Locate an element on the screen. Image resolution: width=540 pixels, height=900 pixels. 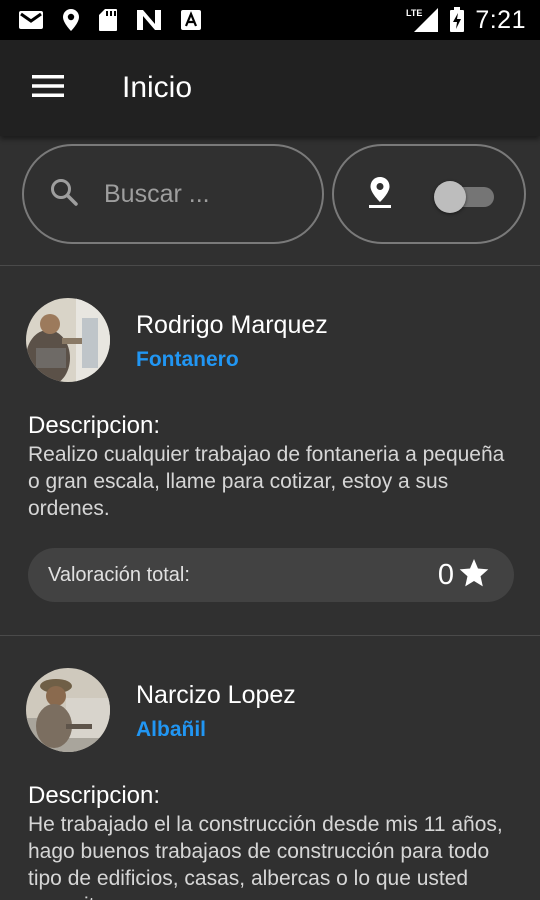
battery-charging-icon is located at coordinates (457, 20).